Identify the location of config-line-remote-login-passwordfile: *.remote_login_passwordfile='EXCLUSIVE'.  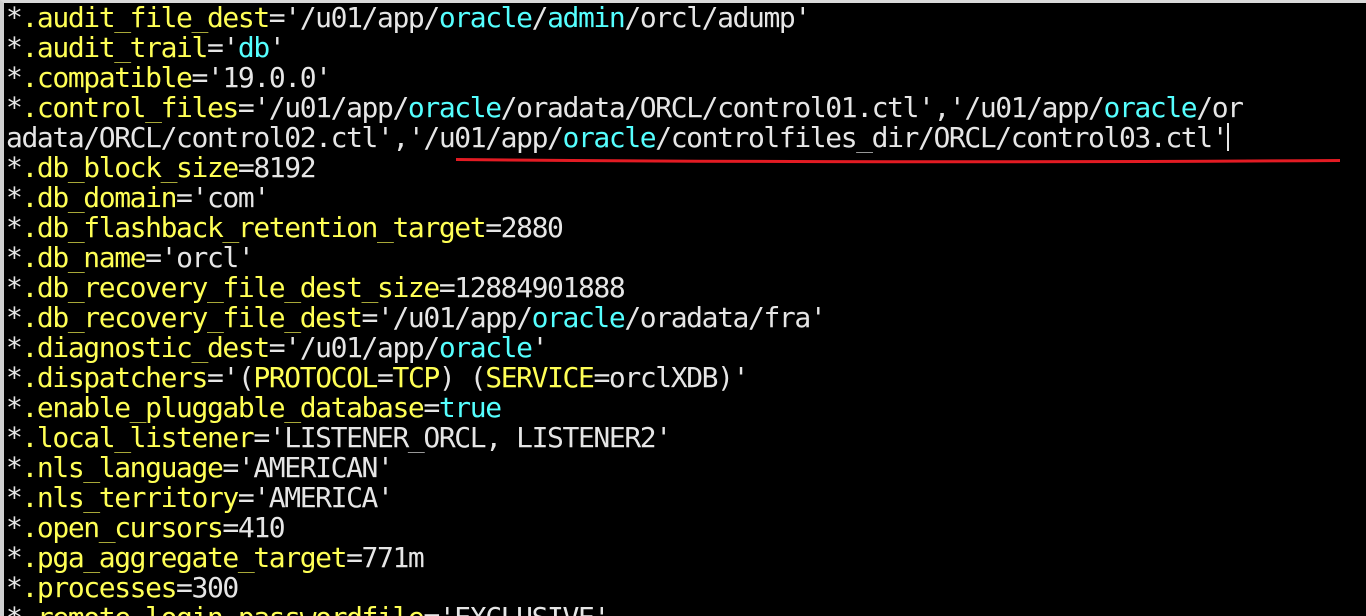
(686, 609).